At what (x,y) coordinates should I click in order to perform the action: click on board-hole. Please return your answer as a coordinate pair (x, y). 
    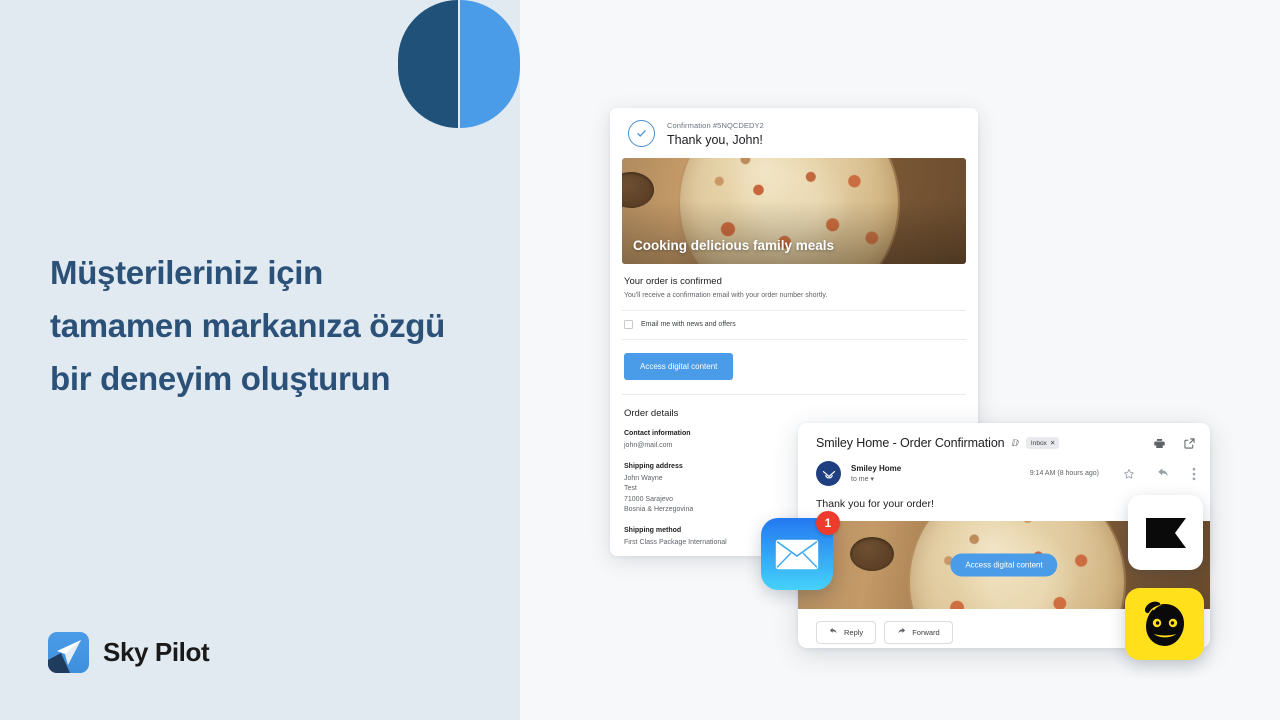
    Looking at the image, I should click on (872, 554).